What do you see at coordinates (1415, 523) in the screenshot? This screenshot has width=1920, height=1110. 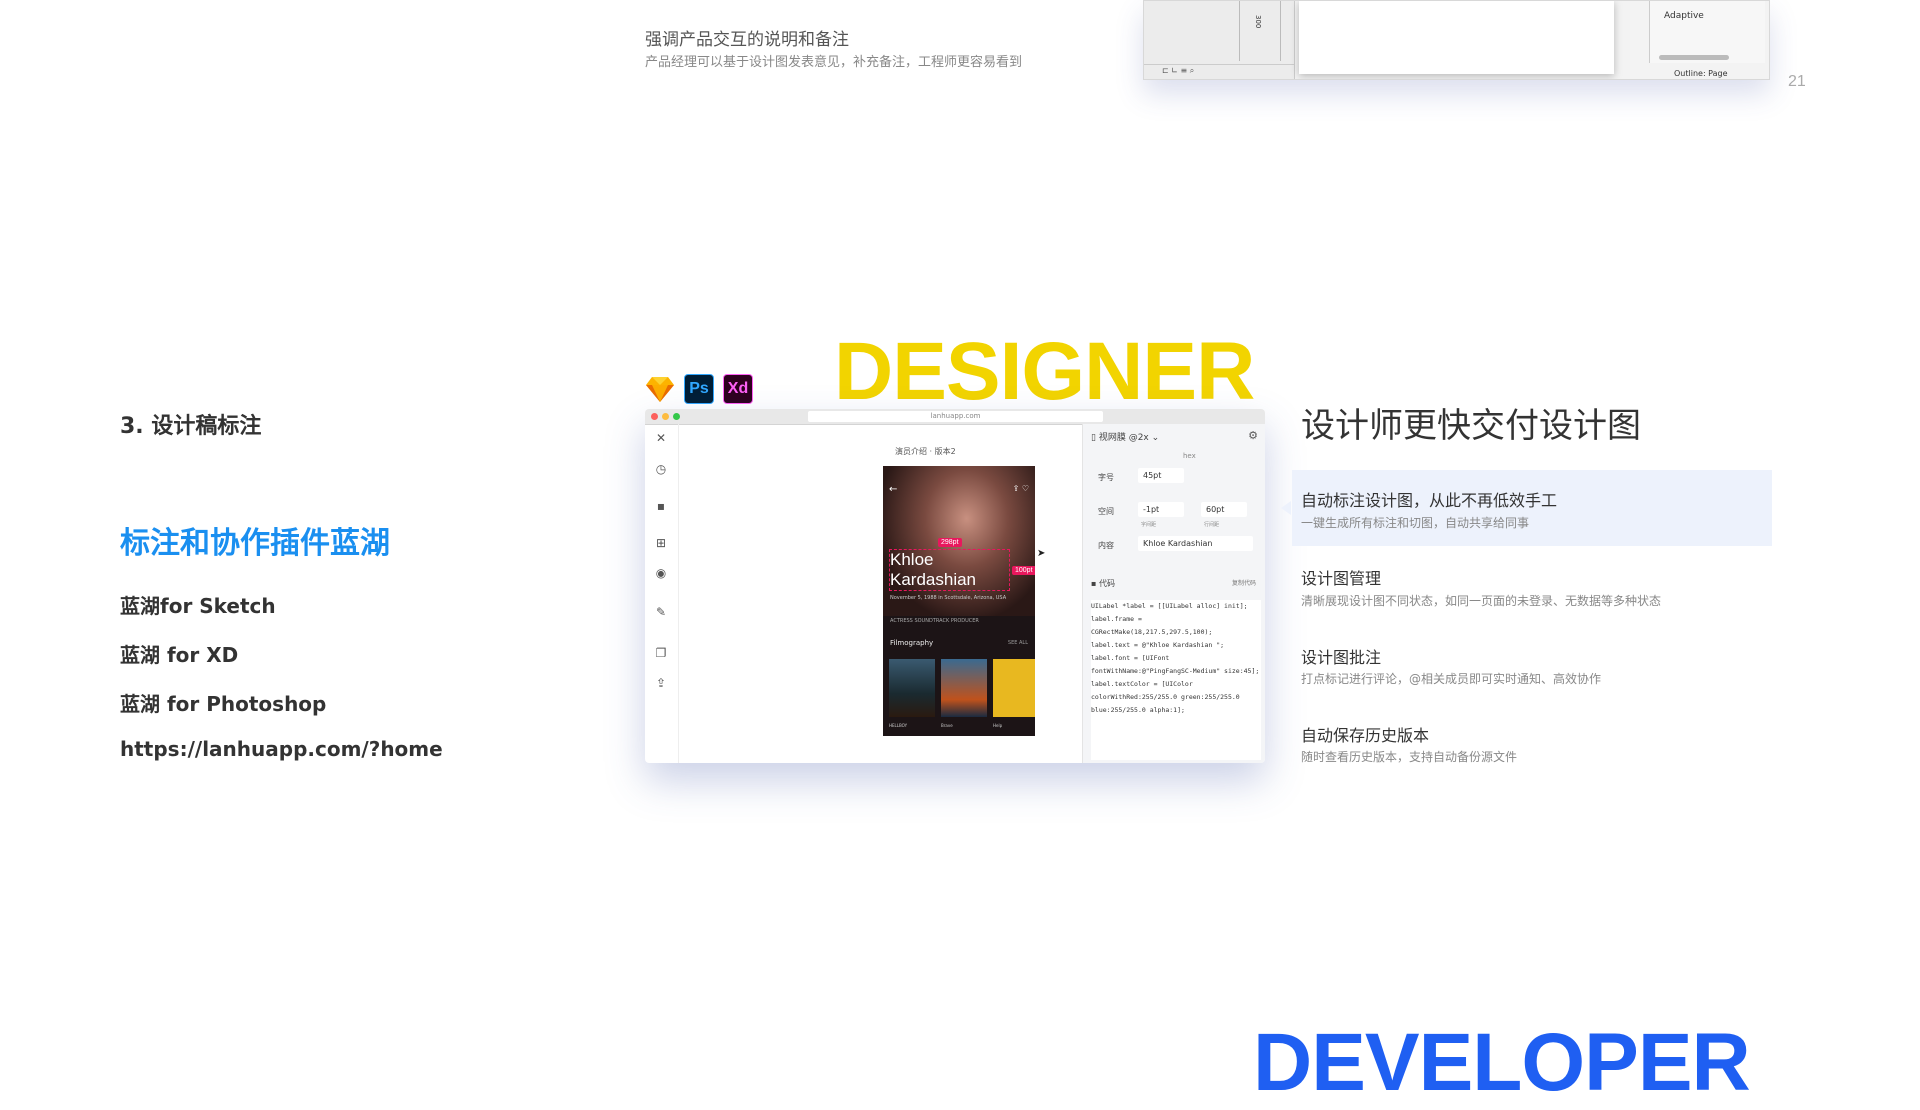 I see `feature-desc-1: 一键生成所有标注和切图，自动共享给同事` at bounding box center [1415, 523].